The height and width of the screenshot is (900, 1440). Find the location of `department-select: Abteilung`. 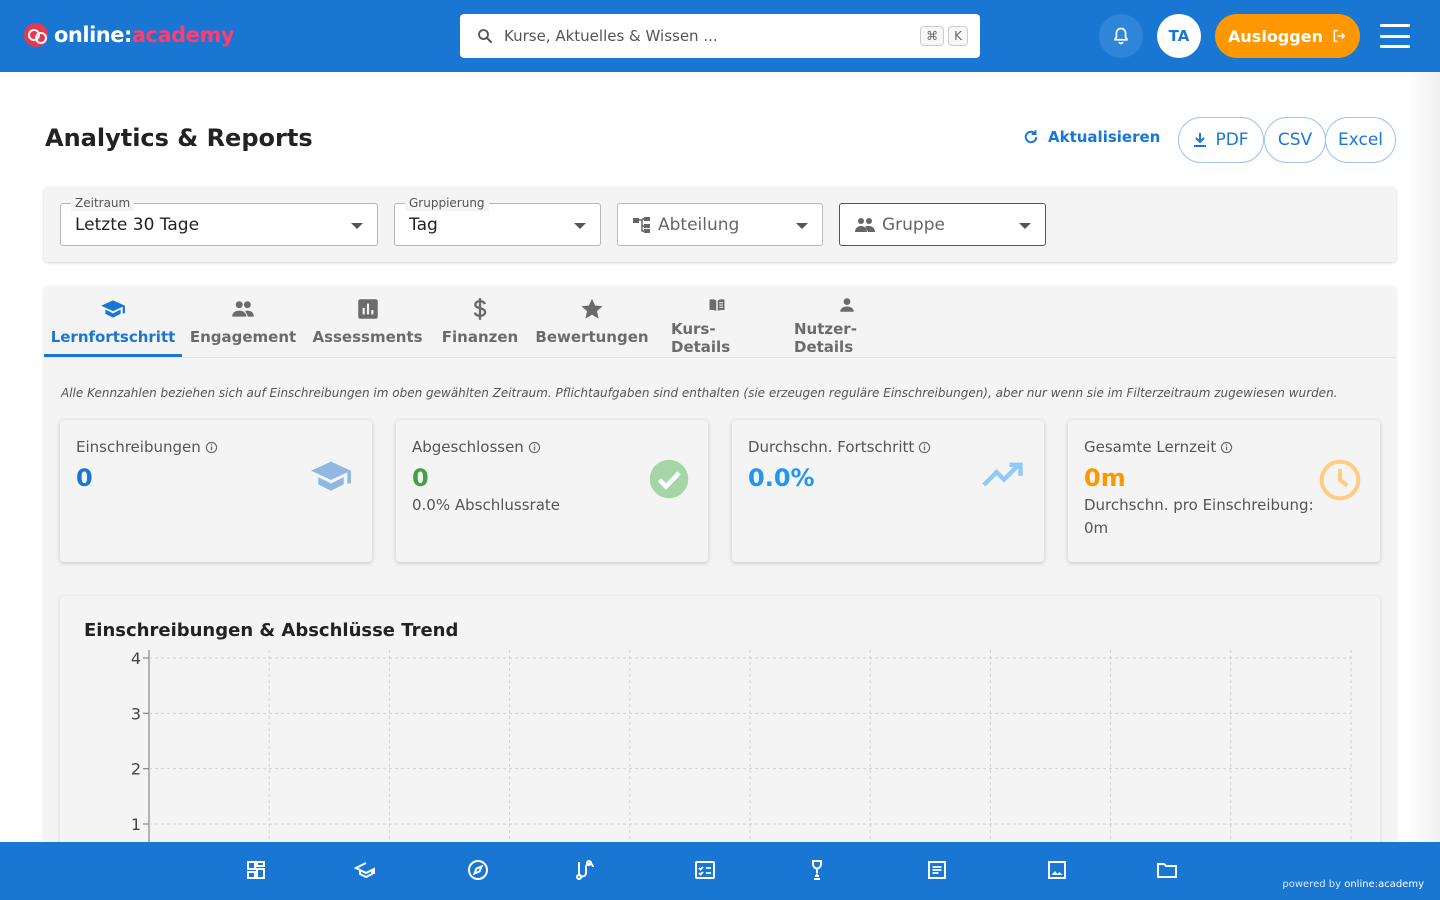

department-select: Abteilung is located at coordinates (720, 224).